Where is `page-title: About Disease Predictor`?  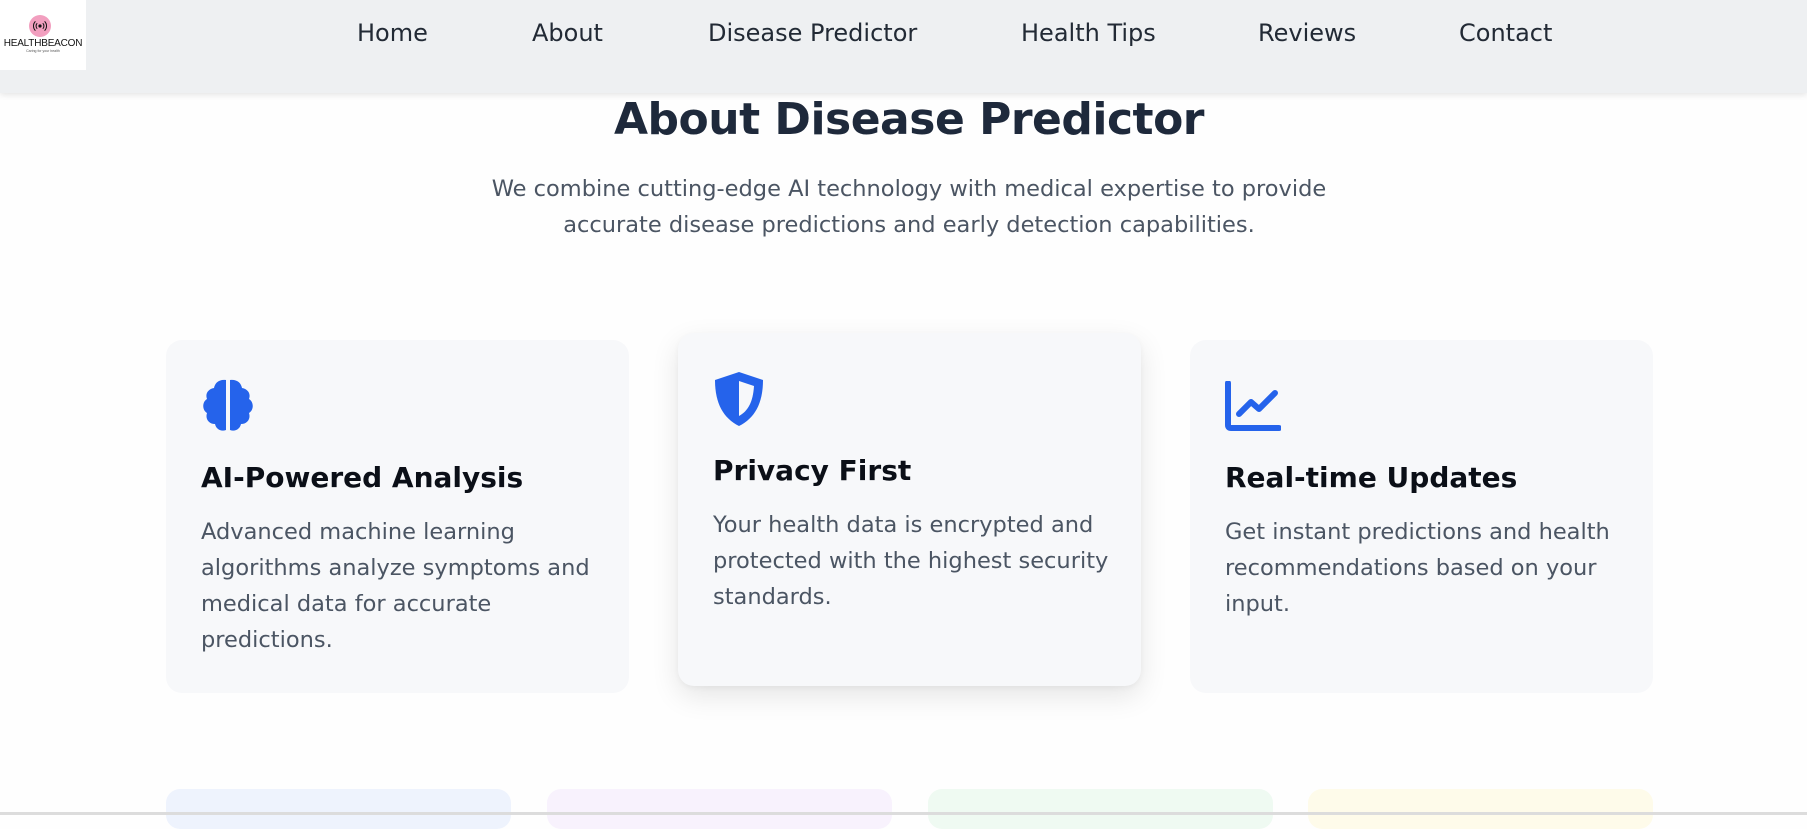 page-title: About Disease Predictor is located at coordinates (909, 119).